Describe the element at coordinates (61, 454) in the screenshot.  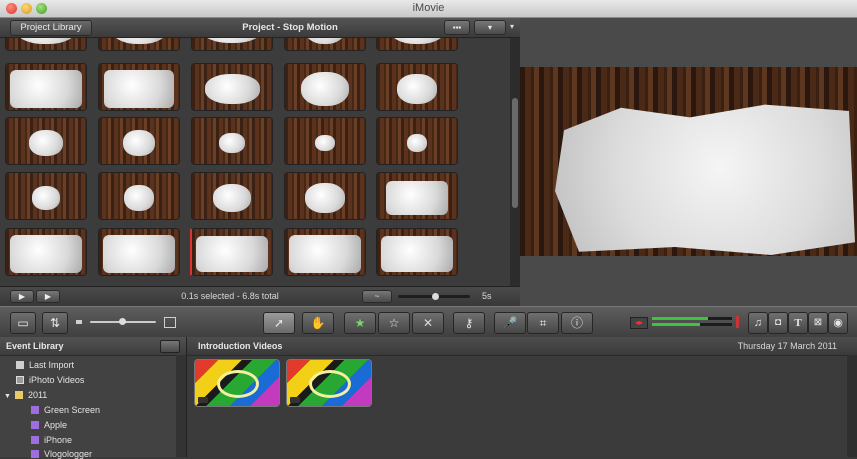
I see `event-item-vlogologger: Vlogologger` at that location.